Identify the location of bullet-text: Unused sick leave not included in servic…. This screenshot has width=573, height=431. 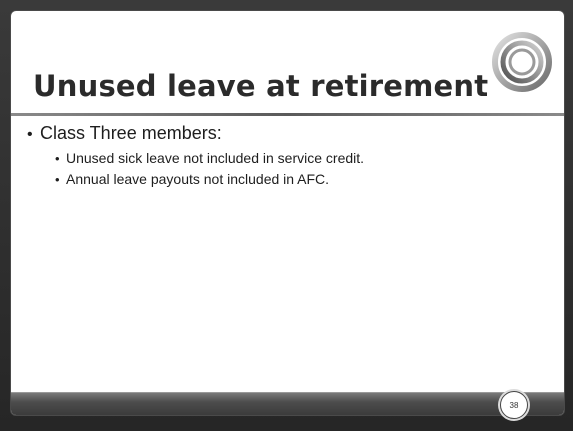
(215, 158).